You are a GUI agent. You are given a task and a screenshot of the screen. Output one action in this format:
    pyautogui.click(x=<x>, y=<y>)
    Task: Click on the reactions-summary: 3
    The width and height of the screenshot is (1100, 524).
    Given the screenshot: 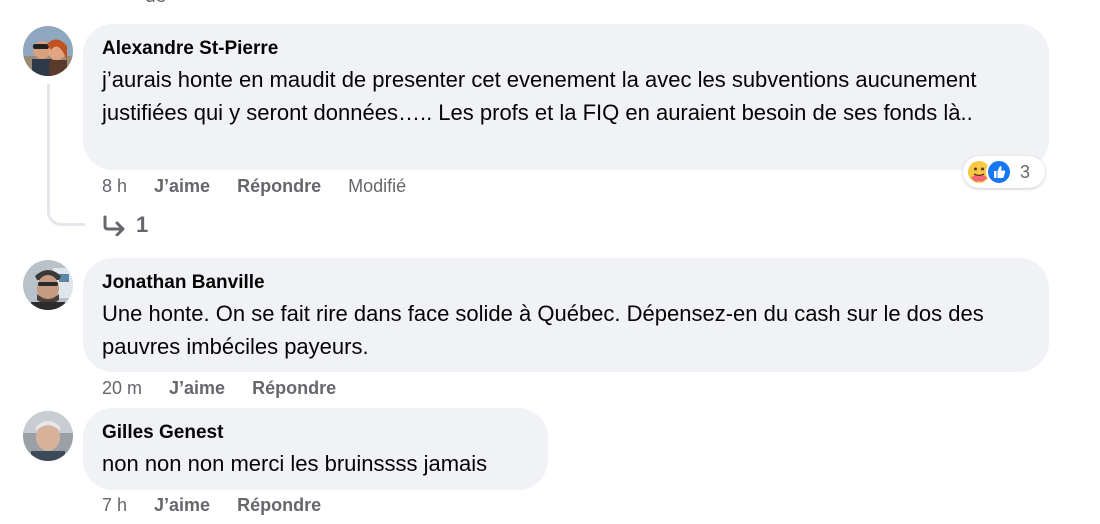 What is the action you would take?
    pyautogui.click(x=1004, y=172)
    